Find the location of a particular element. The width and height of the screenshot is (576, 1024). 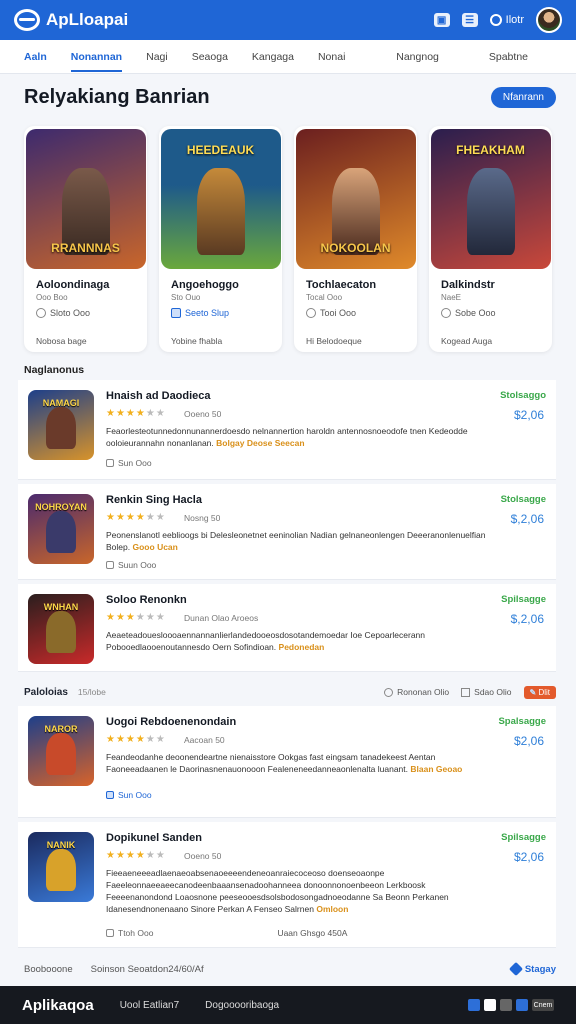

card-art-text: NOKOOLAN is located at coordinates (355, 248).